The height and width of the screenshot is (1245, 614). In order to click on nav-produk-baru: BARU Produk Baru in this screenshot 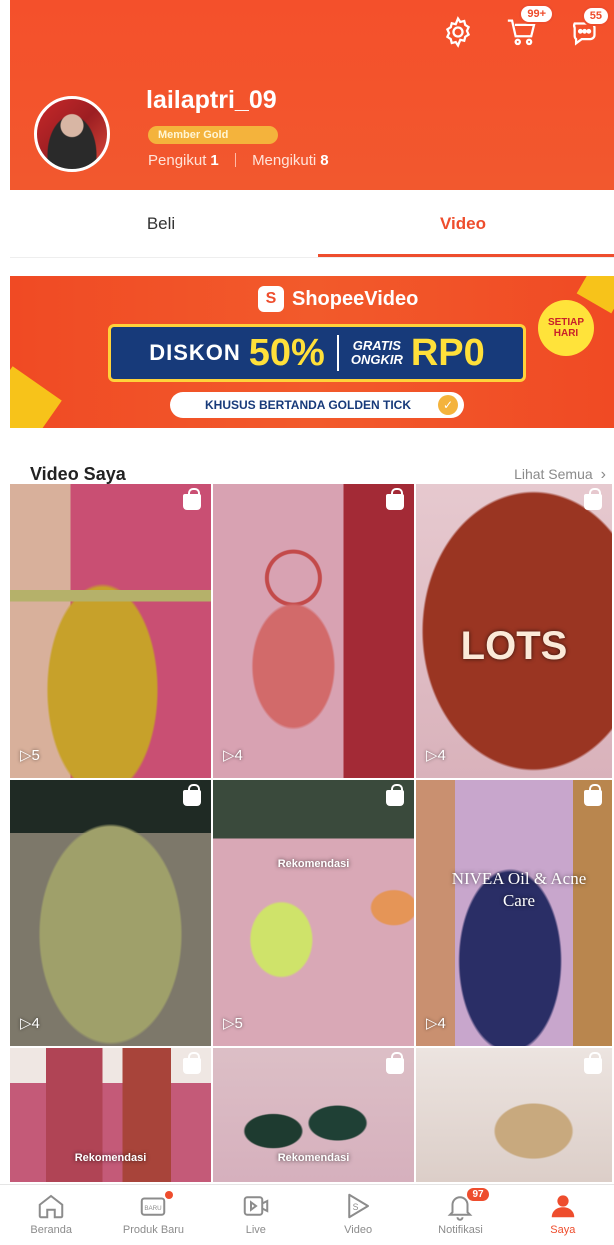, I will do `click(153, 1215)`.